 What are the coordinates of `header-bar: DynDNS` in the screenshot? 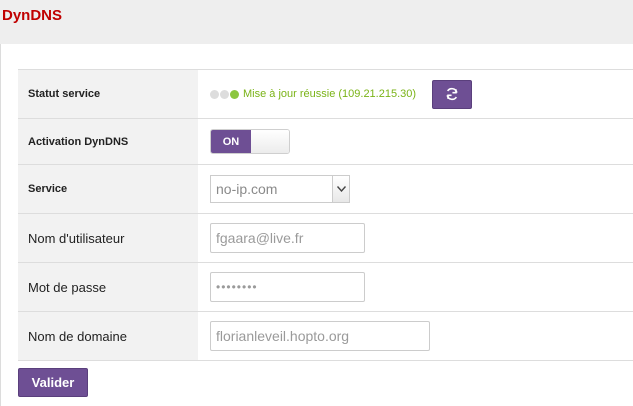 It's located at (316, 22).